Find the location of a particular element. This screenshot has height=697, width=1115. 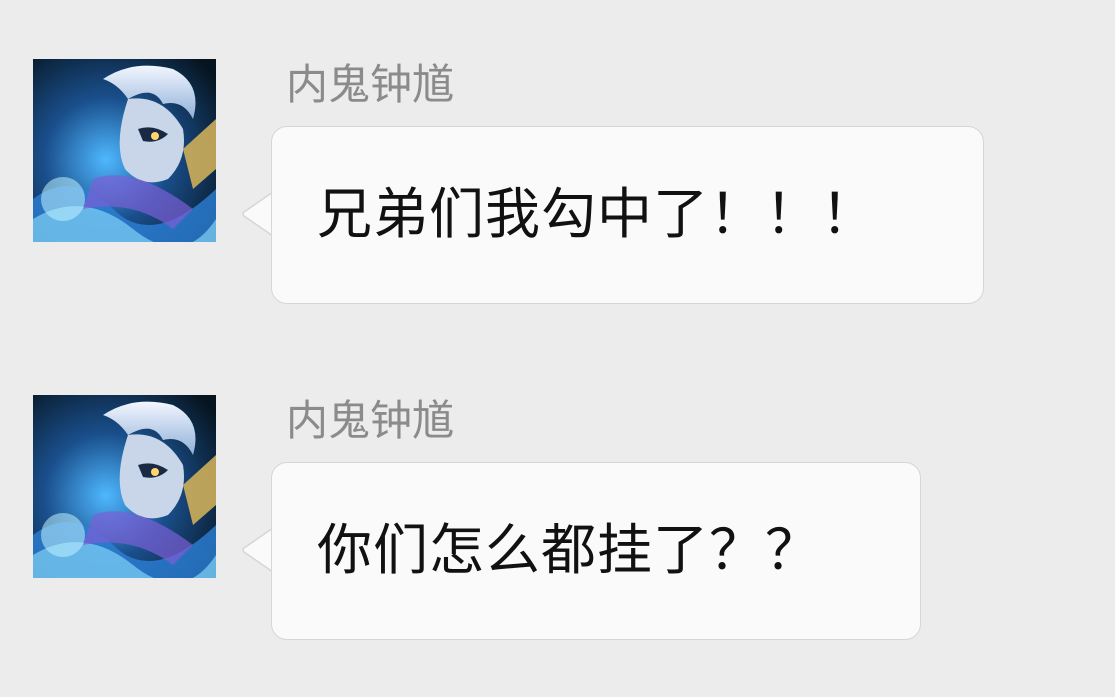

message-text: 兄弟们我勾中了！！！ is located at coordinates (597, 214).